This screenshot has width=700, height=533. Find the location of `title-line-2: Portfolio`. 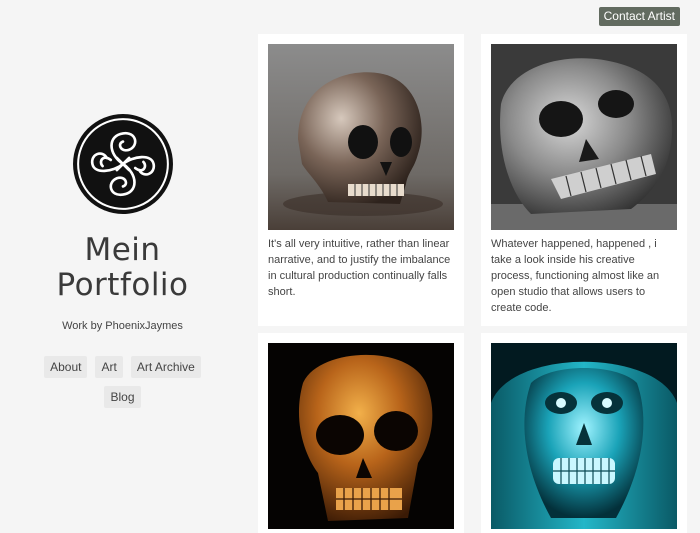

title-line-2: Portfolio is located at coordinates (122, 285).